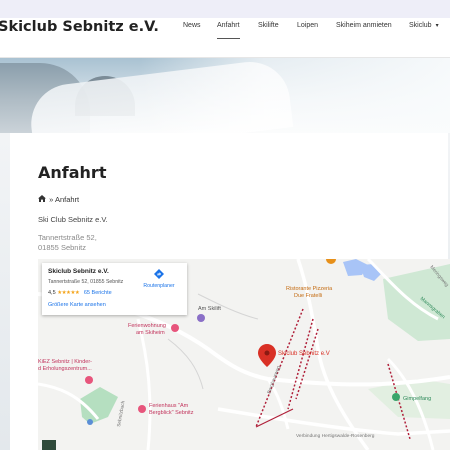  I want to click on map-label-restaurant: Ristorante Pizzeria, so click(309, 289).